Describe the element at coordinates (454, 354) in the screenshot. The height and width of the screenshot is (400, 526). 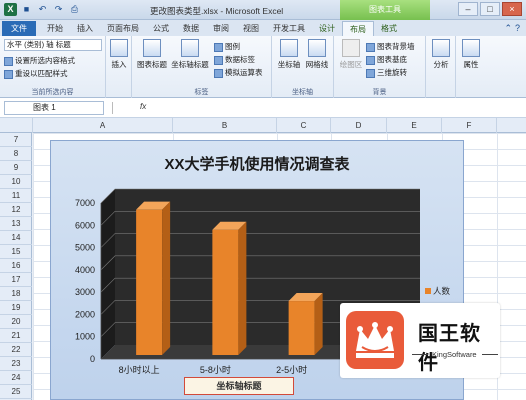
I see `logo-sub: KingSoftware` at that location.